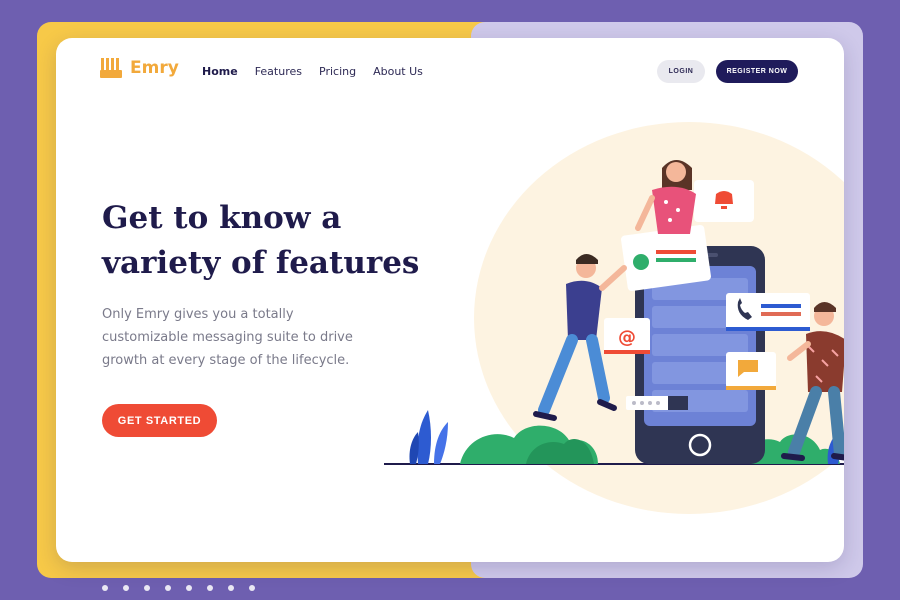 The image size is (900, 600). What do you see at coordinates (428, 437) in the screenshot?
I see `plant-left-icon` at bounding box center [428, 437].